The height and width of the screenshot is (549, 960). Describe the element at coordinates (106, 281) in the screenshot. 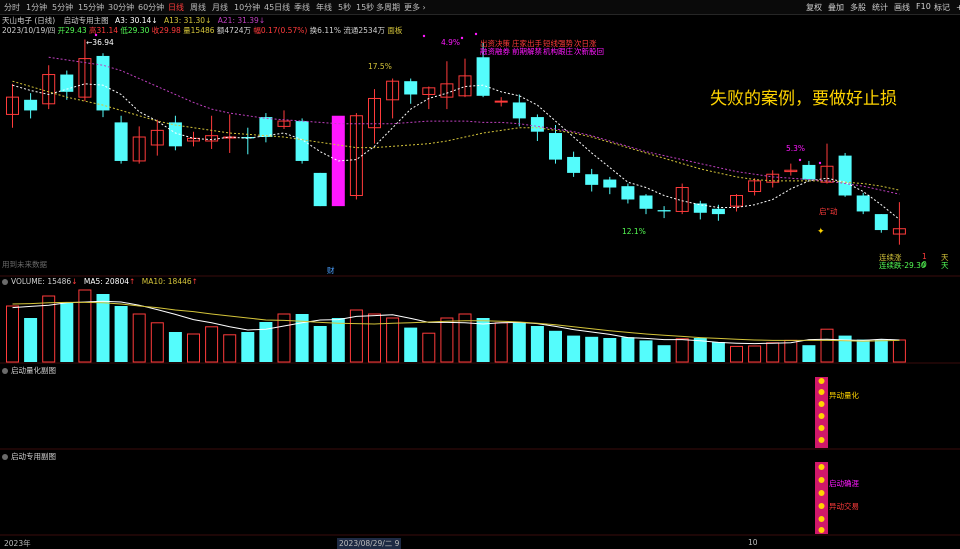

I see `vol-ma5: MA5: 20804` at that location.